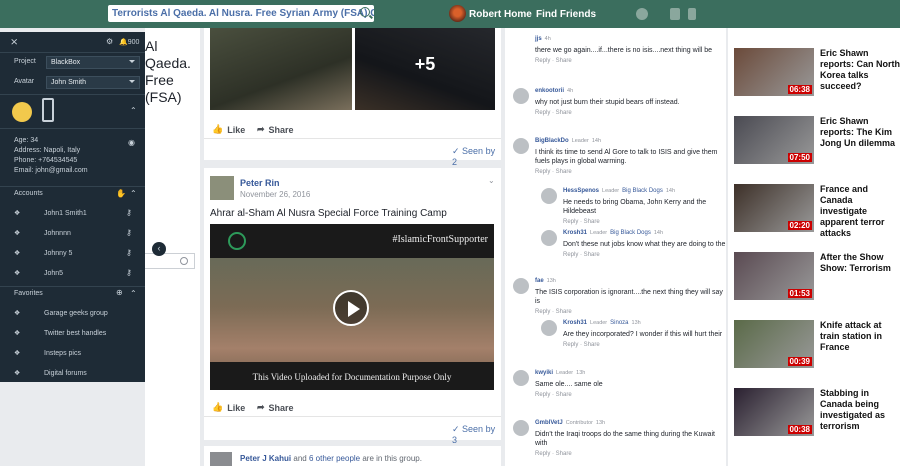  I want to click on news-thumbnail: 02:20, so click(774, 208).